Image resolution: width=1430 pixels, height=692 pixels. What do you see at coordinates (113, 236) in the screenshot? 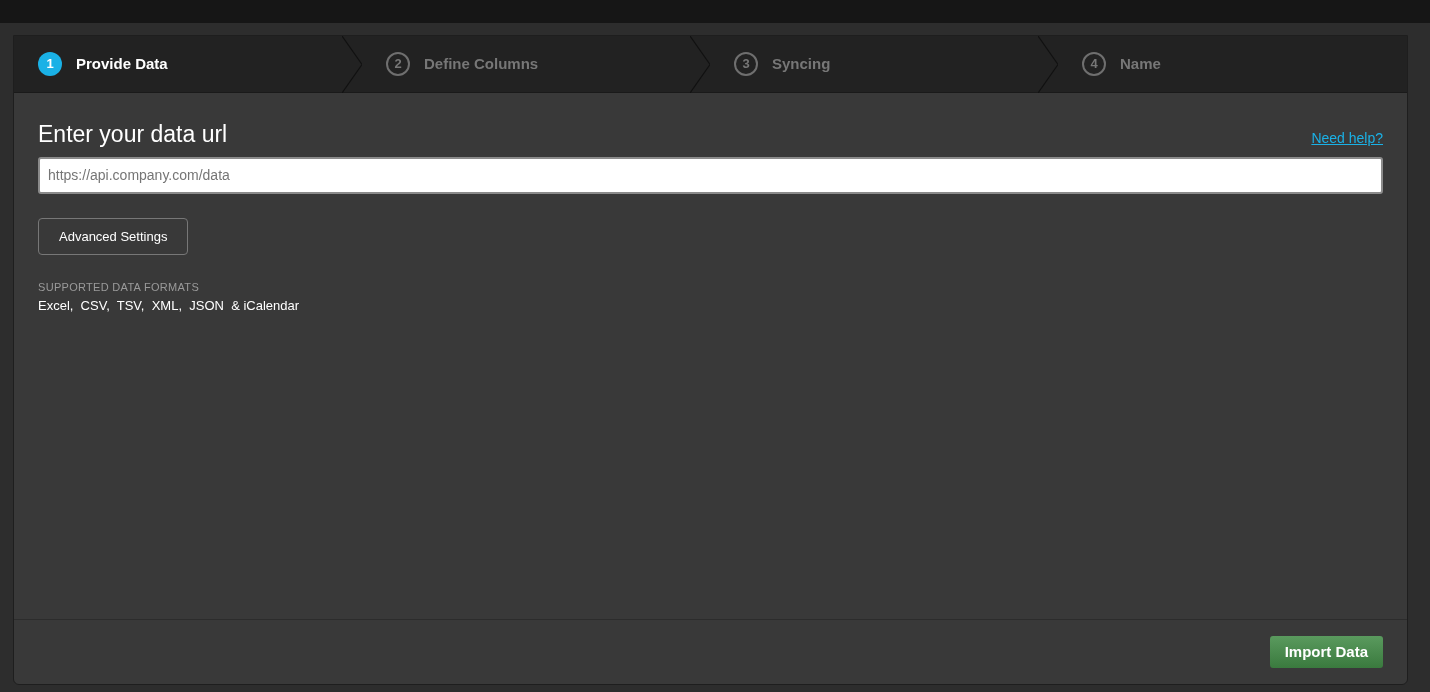
I see `advanced-settings-button: Advanced Settings` at bounding box center [113, 236].